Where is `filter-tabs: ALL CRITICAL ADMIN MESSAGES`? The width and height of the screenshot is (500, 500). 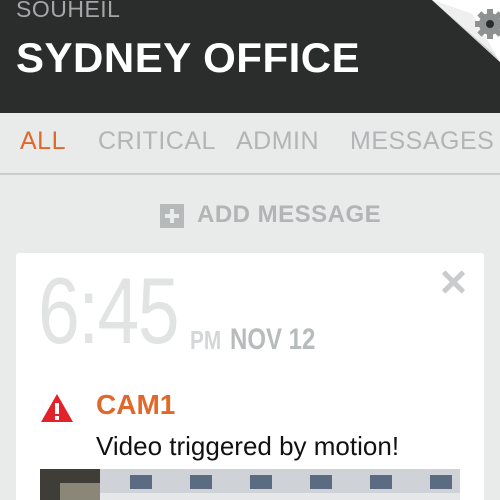 filter-tabs: ALL CRITICAL ADMIN MESSAGES is located at coordinates (250, 144).